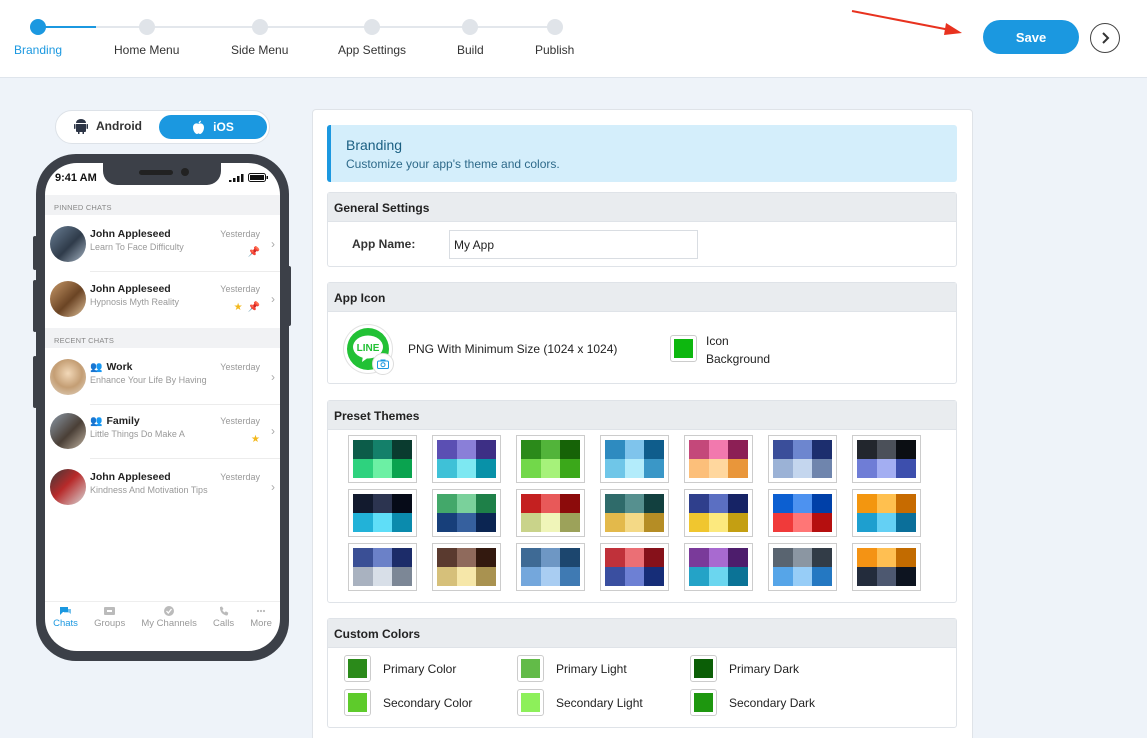  What do you see at coordinates (752, 702) in the screenshot?
I see `secondary-dark-picker: Secondary Dark` at bounding box center [752, 702].